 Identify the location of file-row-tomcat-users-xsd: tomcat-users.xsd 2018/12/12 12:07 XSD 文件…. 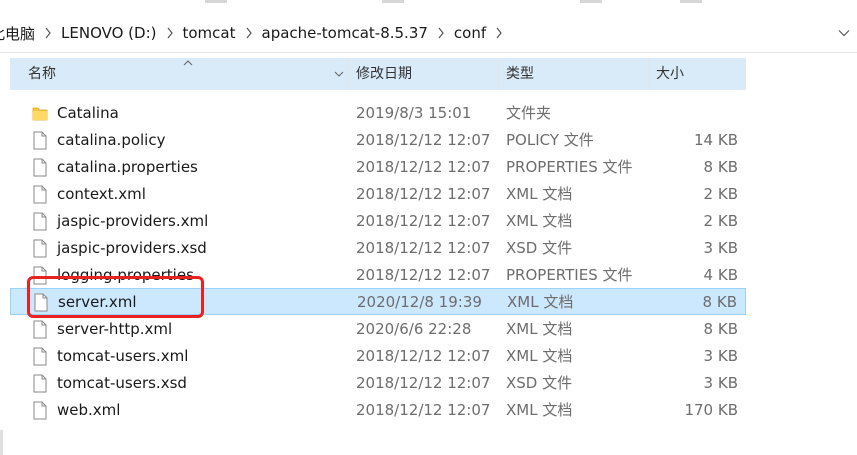
(378, 383).